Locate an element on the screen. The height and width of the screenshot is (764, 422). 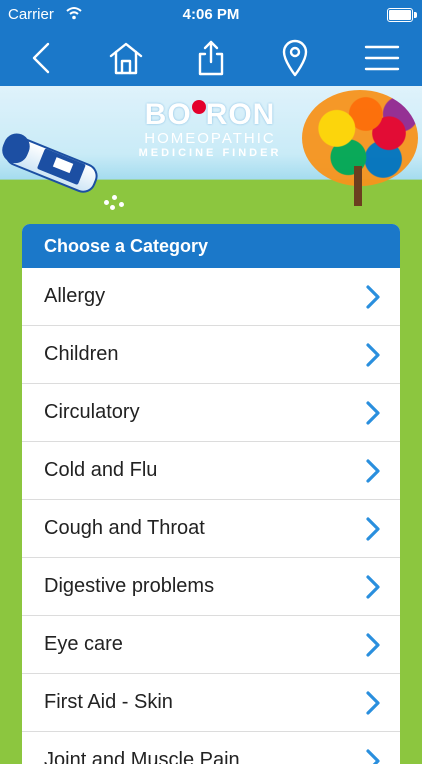
home-icon is located at coordinates (126, 58).